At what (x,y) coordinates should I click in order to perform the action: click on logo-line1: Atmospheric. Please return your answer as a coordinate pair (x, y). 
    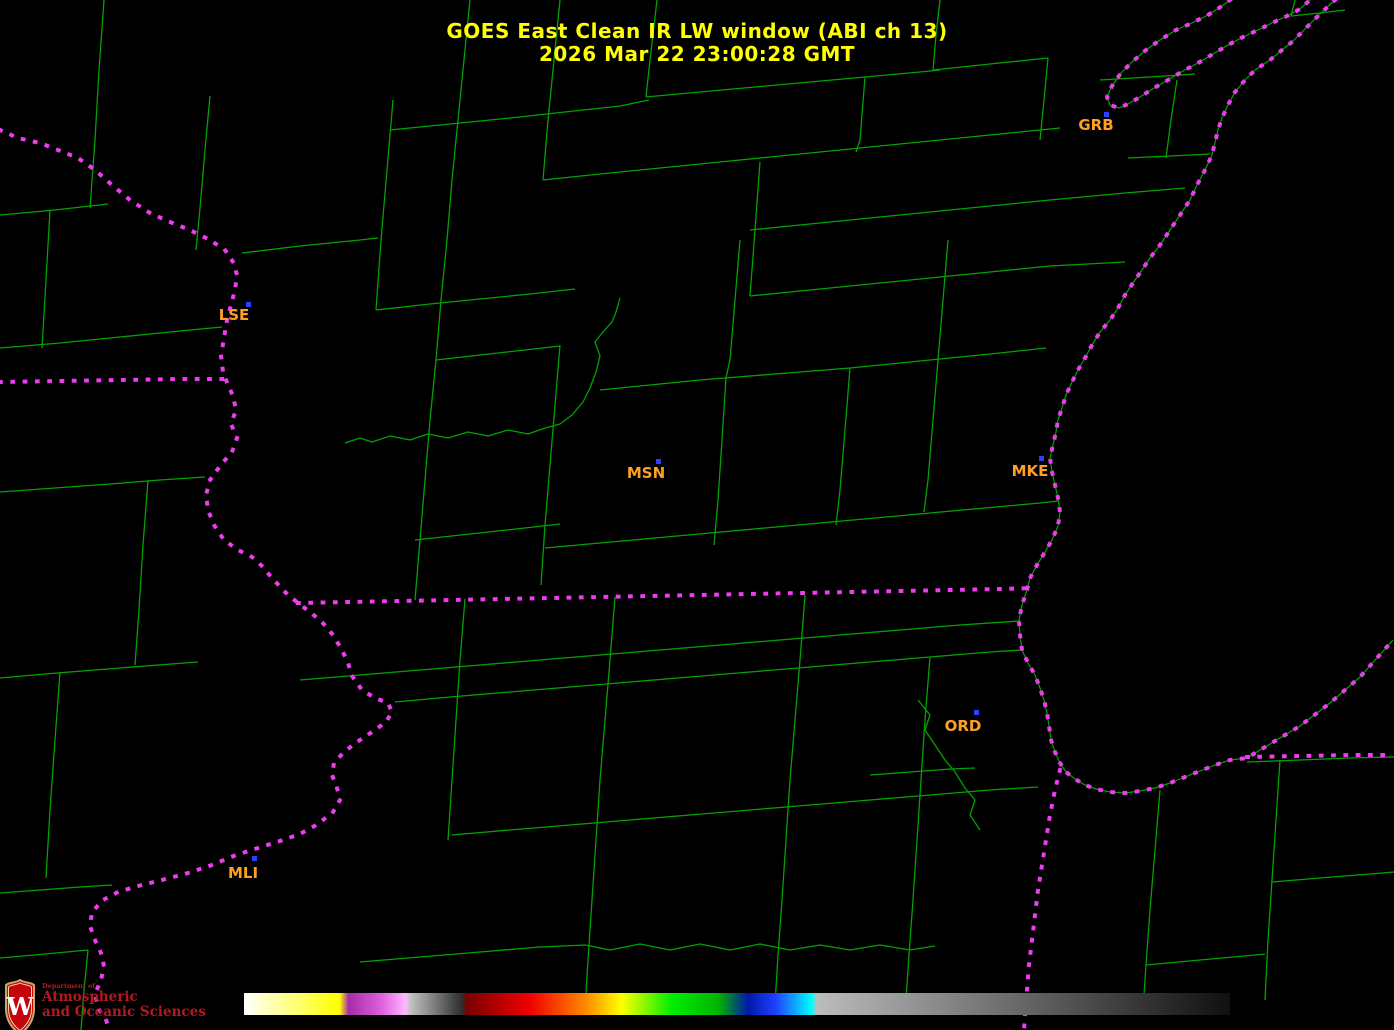
    Looking at the image, I should click on (90, 997).